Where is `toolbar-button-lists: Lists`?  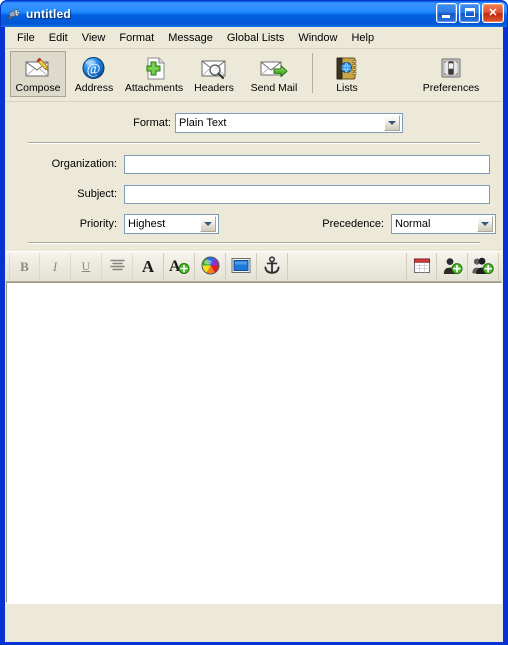
toolbar-button-lists: Lists is located at coordinates (347, 74).